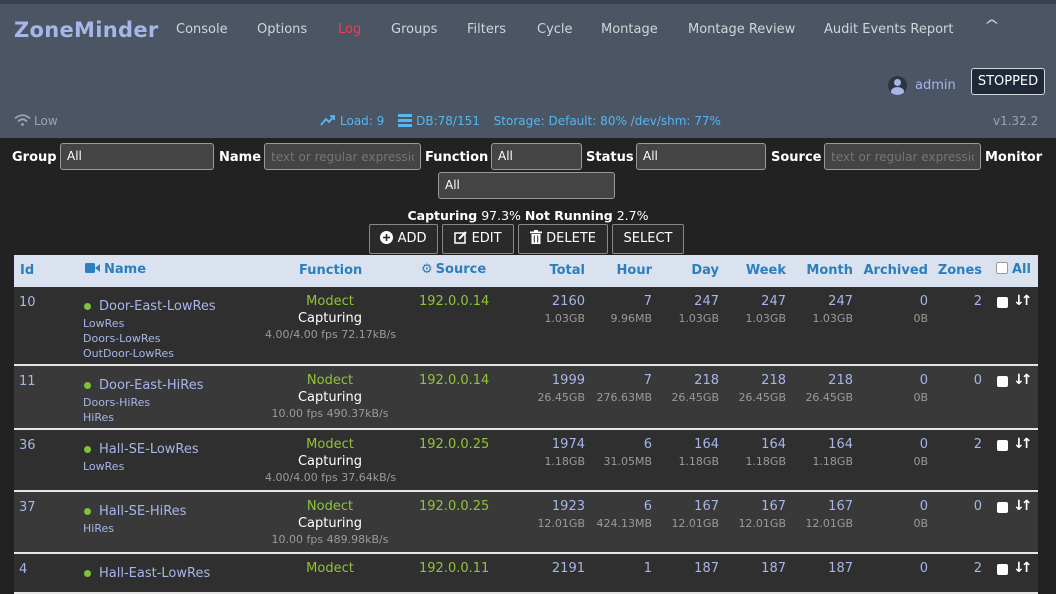 The height and width of the screenshot is (594, 1056). What do you see at coordinates (116, 402) in the screenshot?
I see `monitor-group-link: Doors-HiRes` at bounding box center [116, 402].